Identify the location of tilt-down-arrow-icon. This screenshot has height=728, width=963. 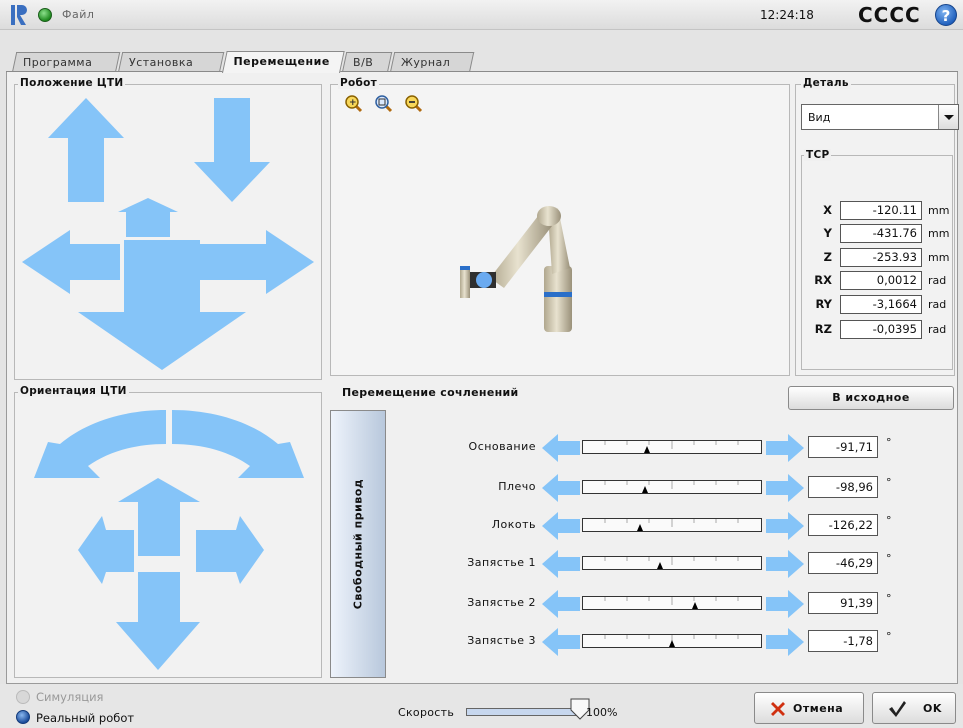
(158, 621).